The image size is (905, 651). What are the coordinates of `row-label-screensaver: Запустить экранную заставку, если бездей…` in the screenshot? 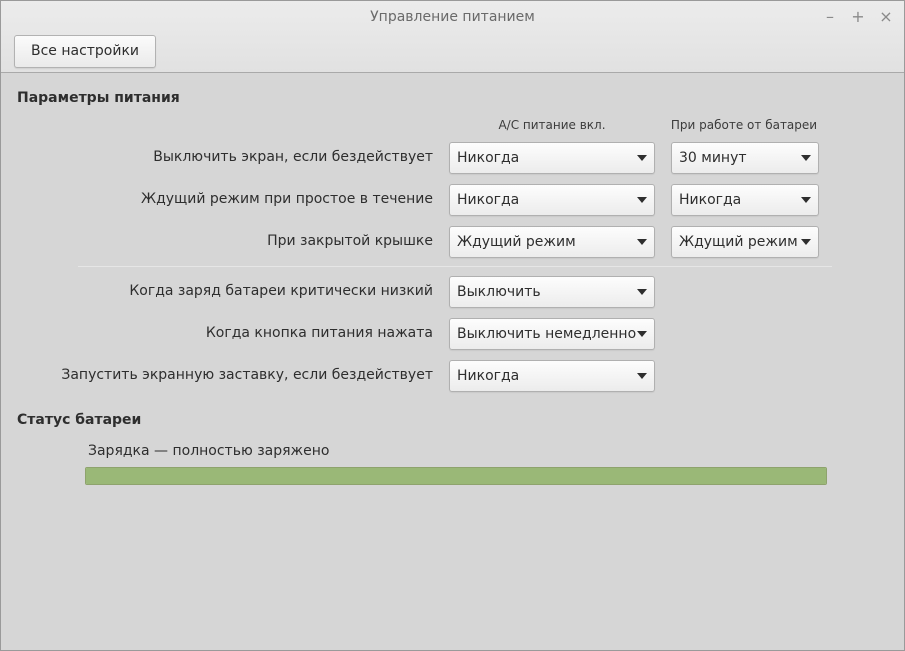 It's located at (247, 375).